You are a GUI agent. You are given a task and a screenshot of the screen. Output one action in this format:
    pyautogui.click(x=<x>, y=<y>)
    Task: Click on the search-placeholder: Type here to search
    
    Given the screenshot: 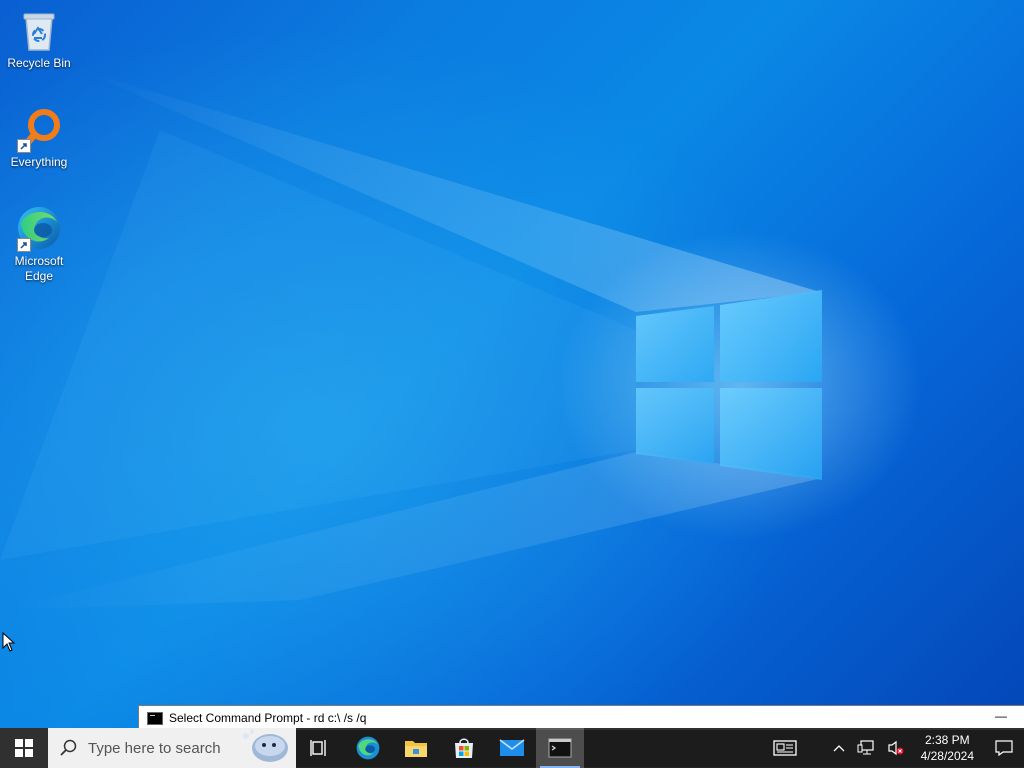 What is the action you would take?
    pyautogui.click(x=154, y=748)
    